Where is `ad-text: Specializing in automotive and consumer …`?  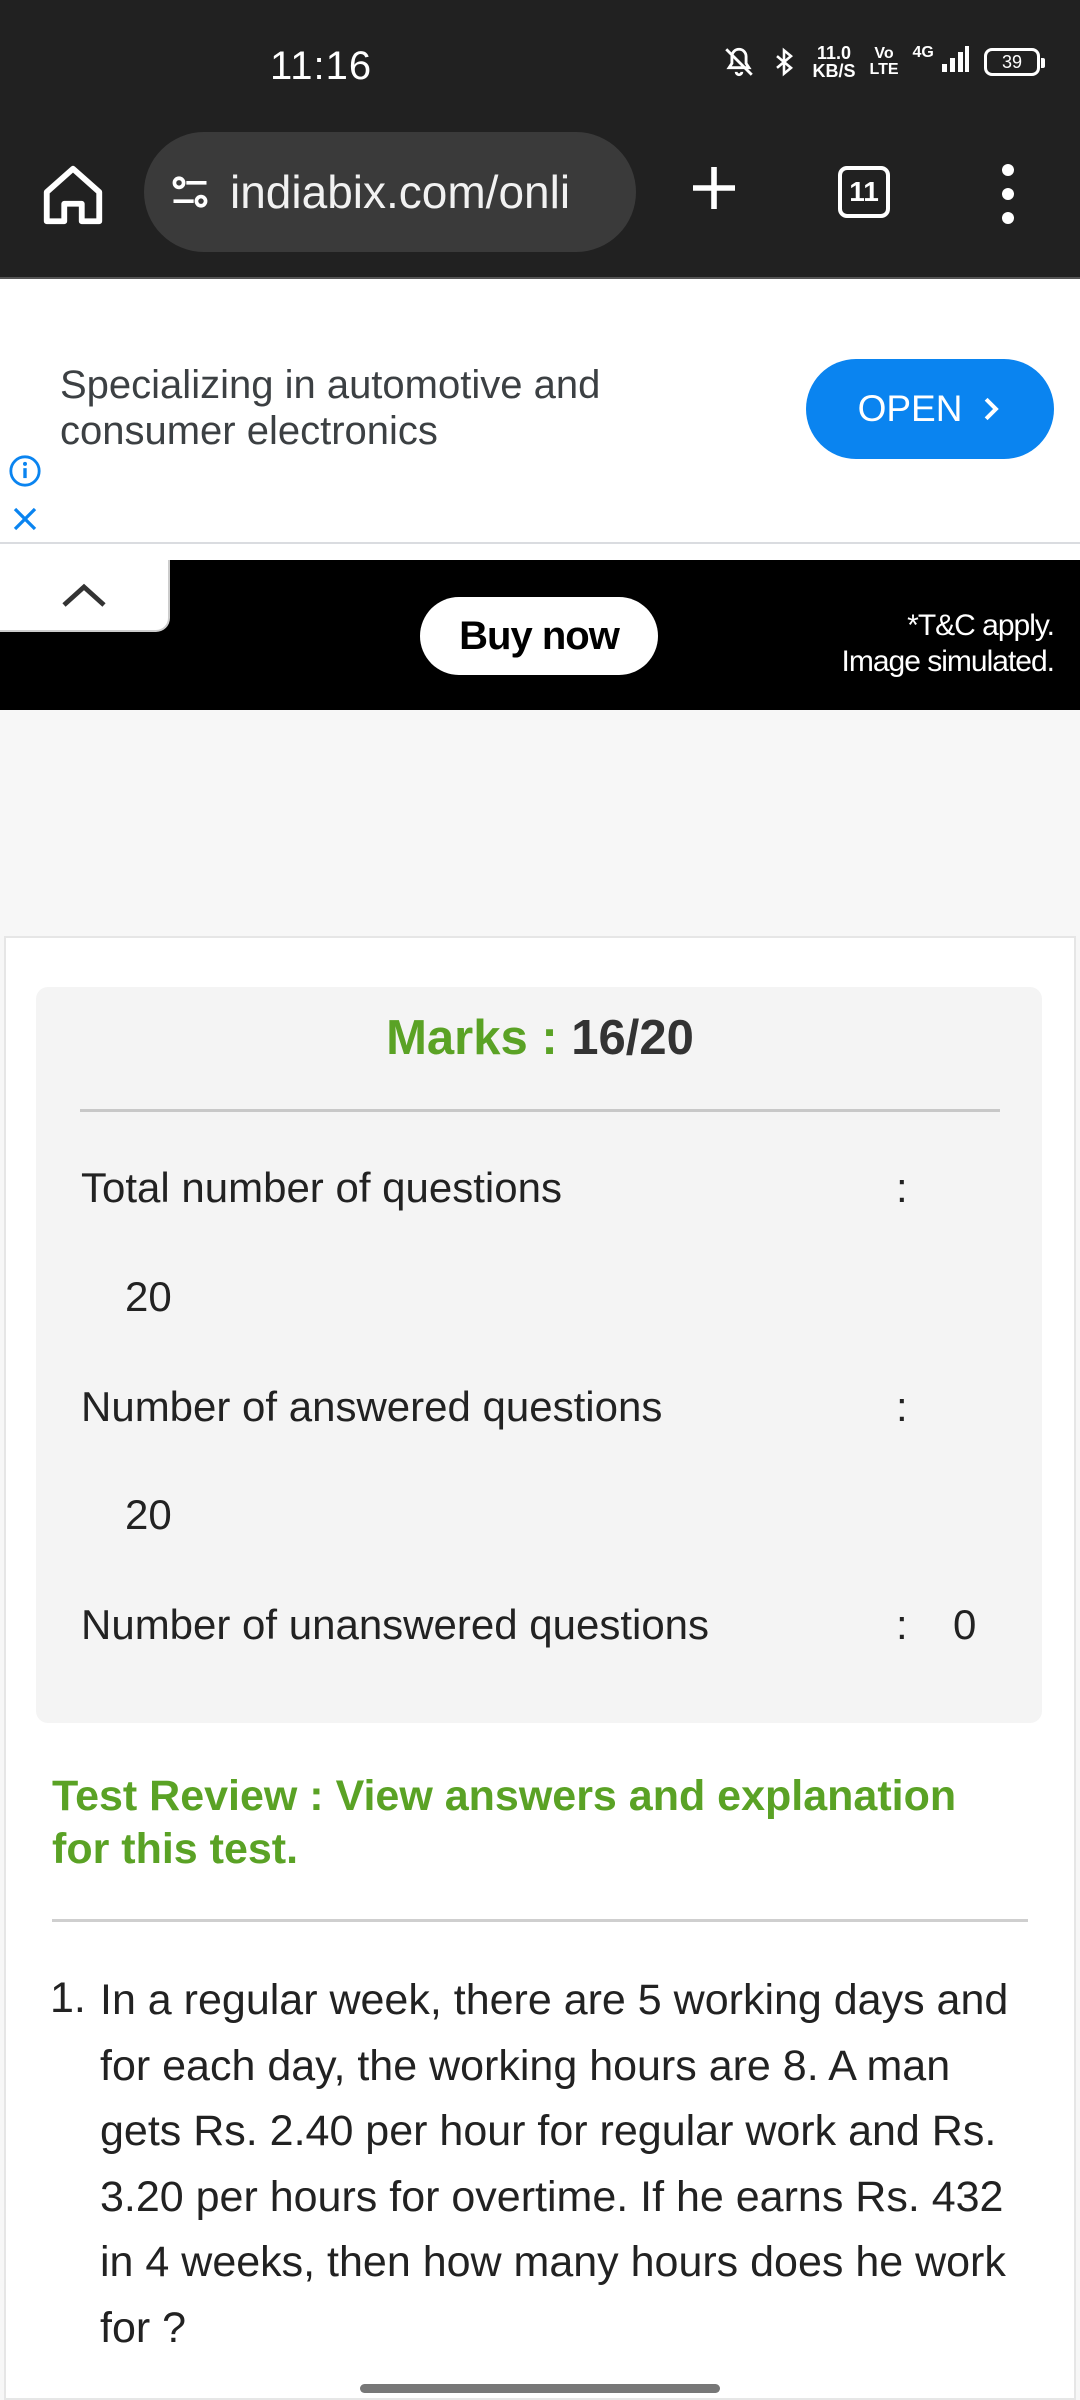
ad-text: Specializing in automotive and consumer … is located at coordinates (410, 408).